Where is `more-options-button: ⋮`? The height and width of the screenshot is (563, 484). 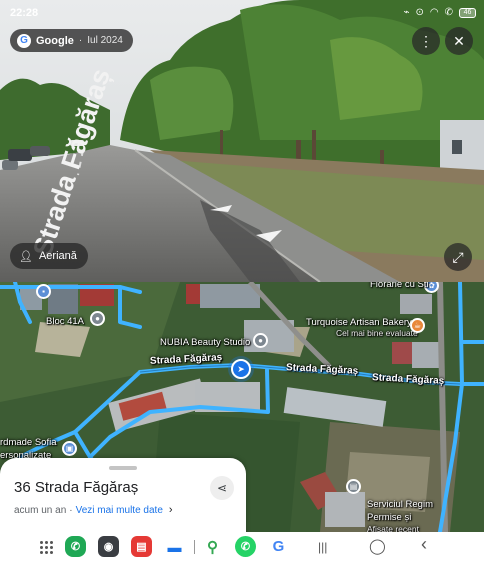
more-options-button: ⋮ is located at coordinates (426, 41).